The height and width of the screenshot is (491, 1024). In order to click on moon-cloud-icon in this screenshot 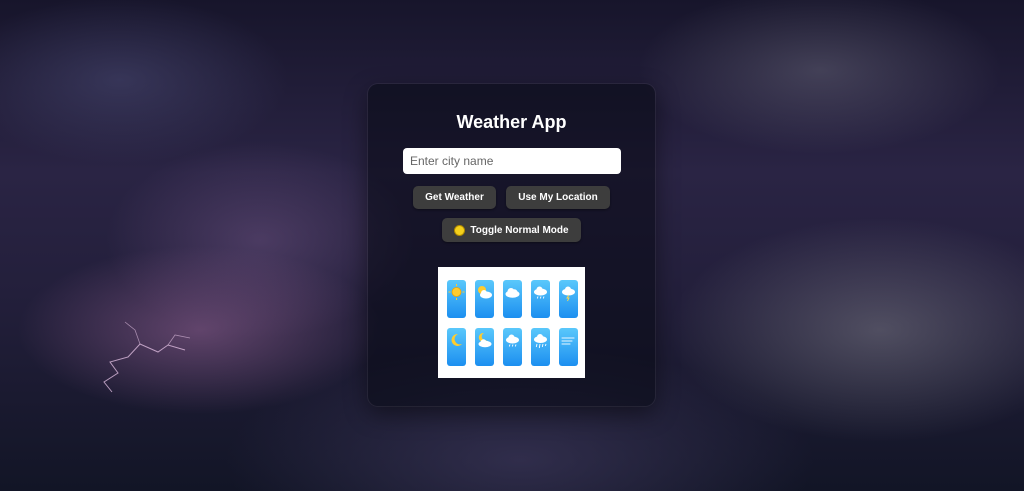, I will do `click(484, 347)`.